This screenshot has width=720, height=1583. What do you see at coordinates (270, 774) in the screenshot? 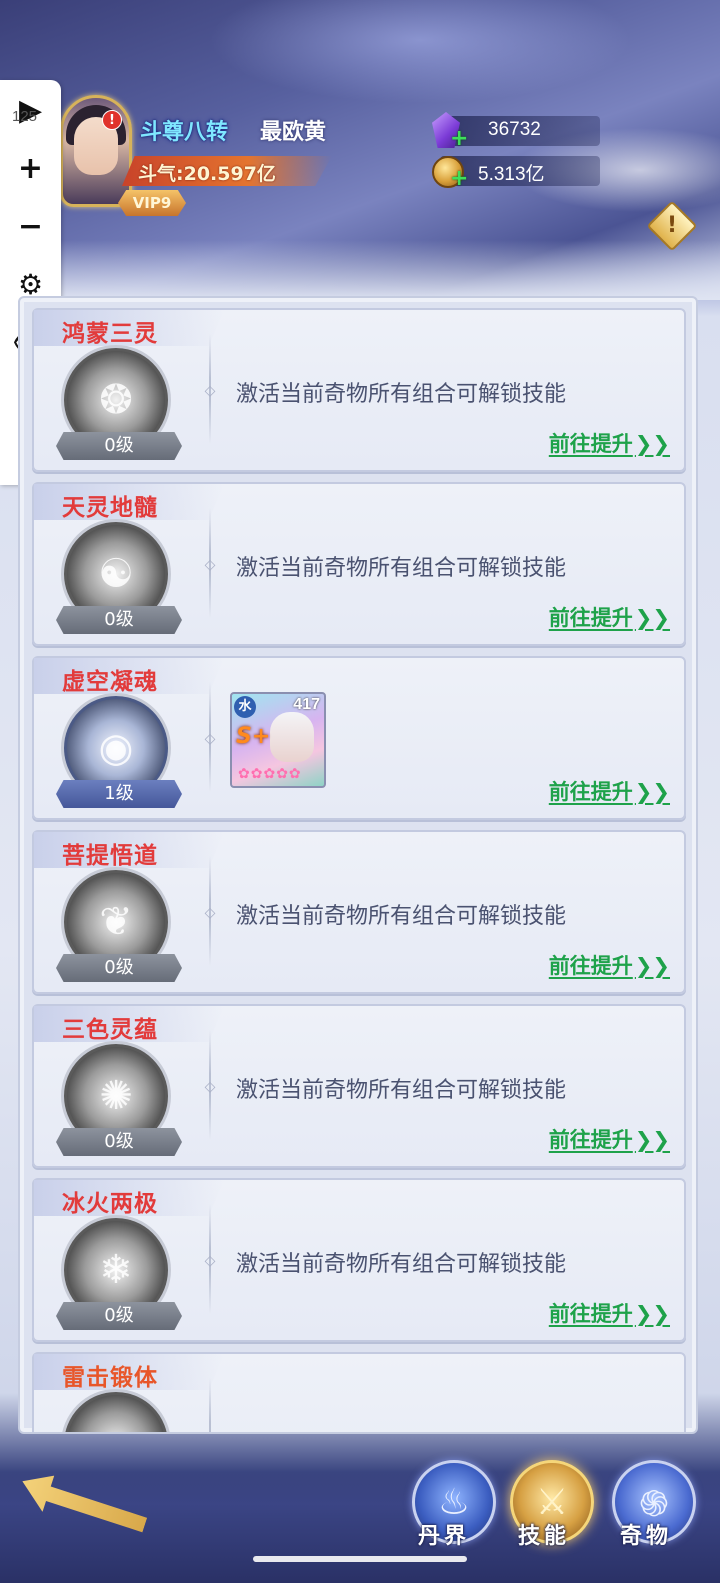
I see `hero-stars-icon: ✿✿✿✿✿` at bounding box center [270, 774].